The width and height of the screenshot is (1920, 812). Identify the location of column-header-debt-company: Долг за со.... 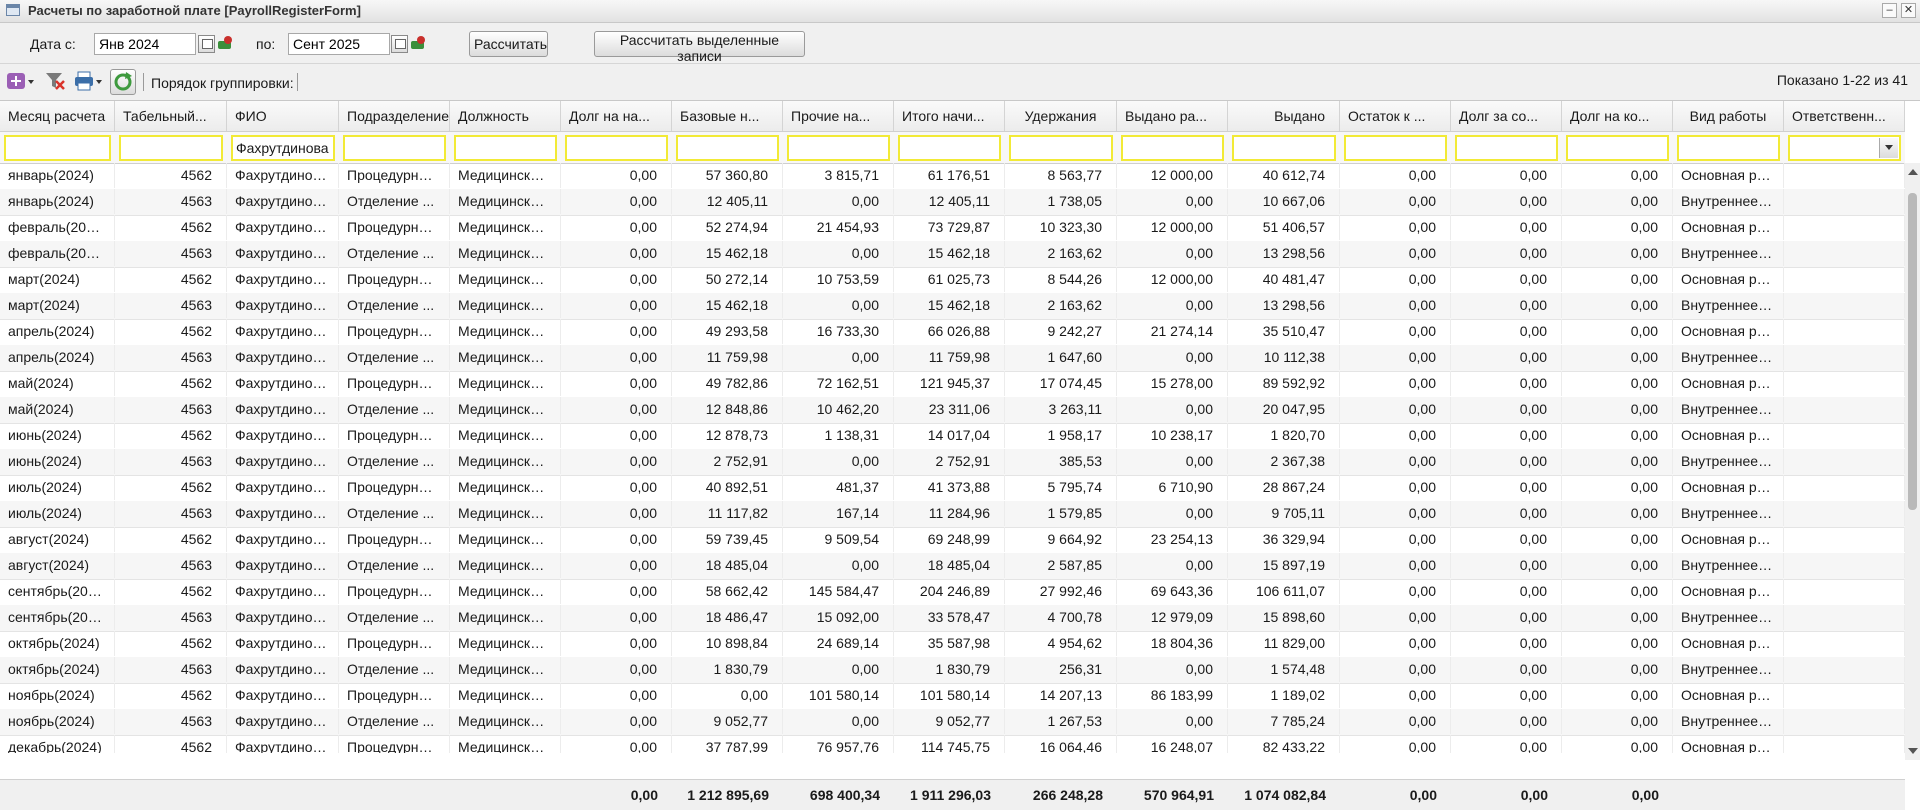
(1506, 116).